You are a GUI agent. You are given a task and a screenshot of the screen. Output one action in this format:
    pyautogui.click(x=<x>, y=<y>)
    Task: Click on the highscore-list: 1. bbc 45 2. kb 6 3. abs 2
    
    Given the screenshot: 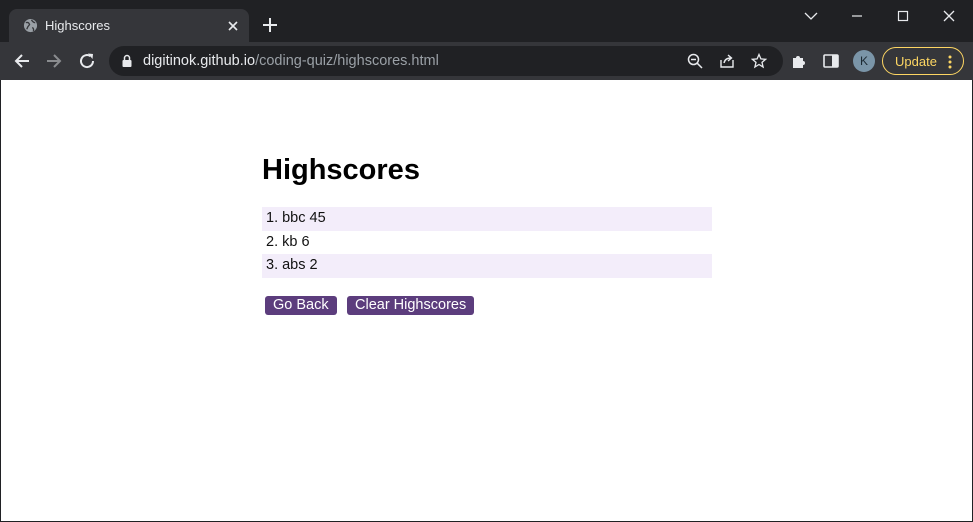 What is the action you would take?
    pyautogui.click(x=487, y=242)
    